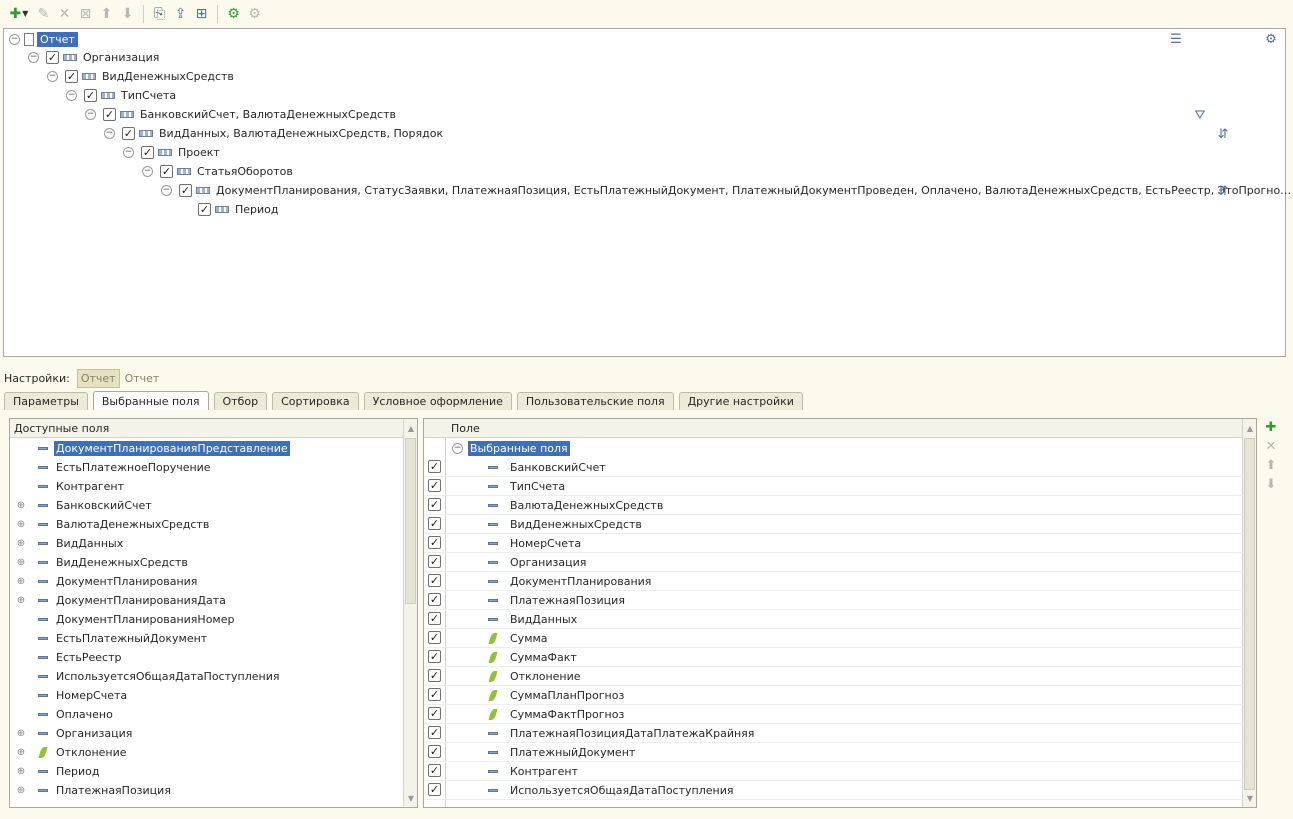 The height and width of the screenshot is (819, 1293). What do you see at coordinates (150, 448) in the screenshot?
I see `available-field-item: ДокументПланированияПредставление` at bounding box center [150, 448].